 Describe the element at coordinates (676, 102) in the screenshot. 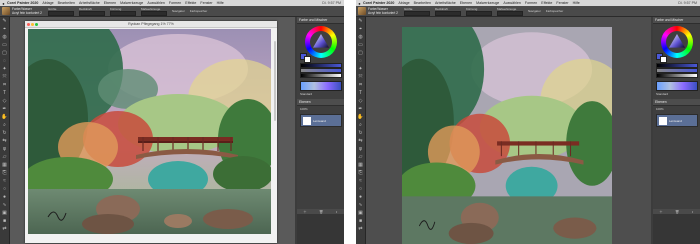

I see `layers-title: Ebenen` at that location.